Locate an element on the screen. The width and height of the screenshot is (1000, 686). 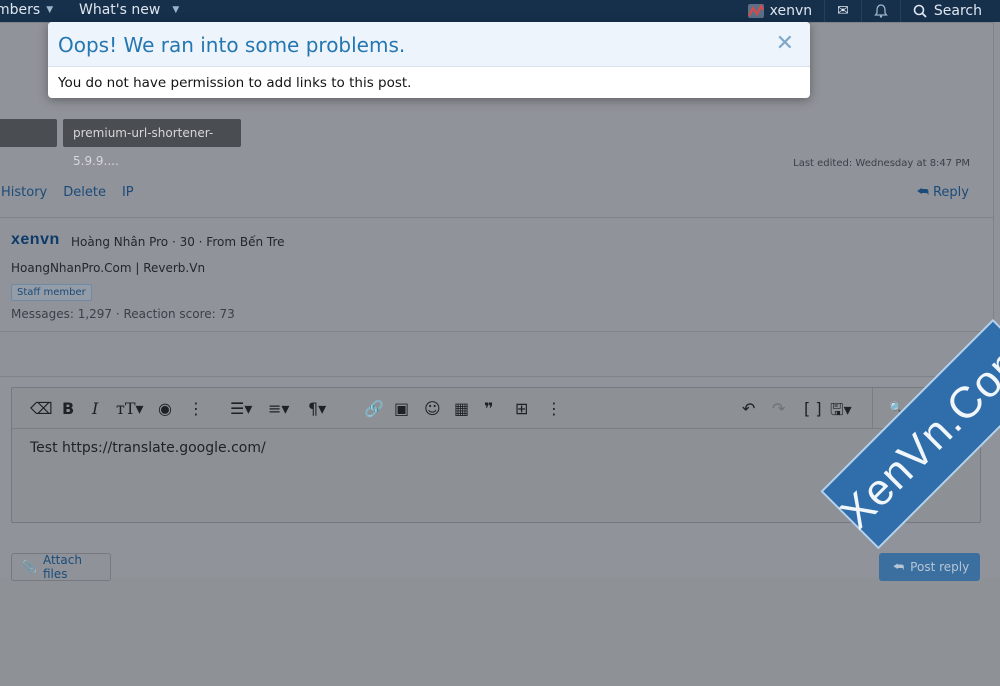
reply-link: ⮪ Reply is located at coordinates (943, 192).